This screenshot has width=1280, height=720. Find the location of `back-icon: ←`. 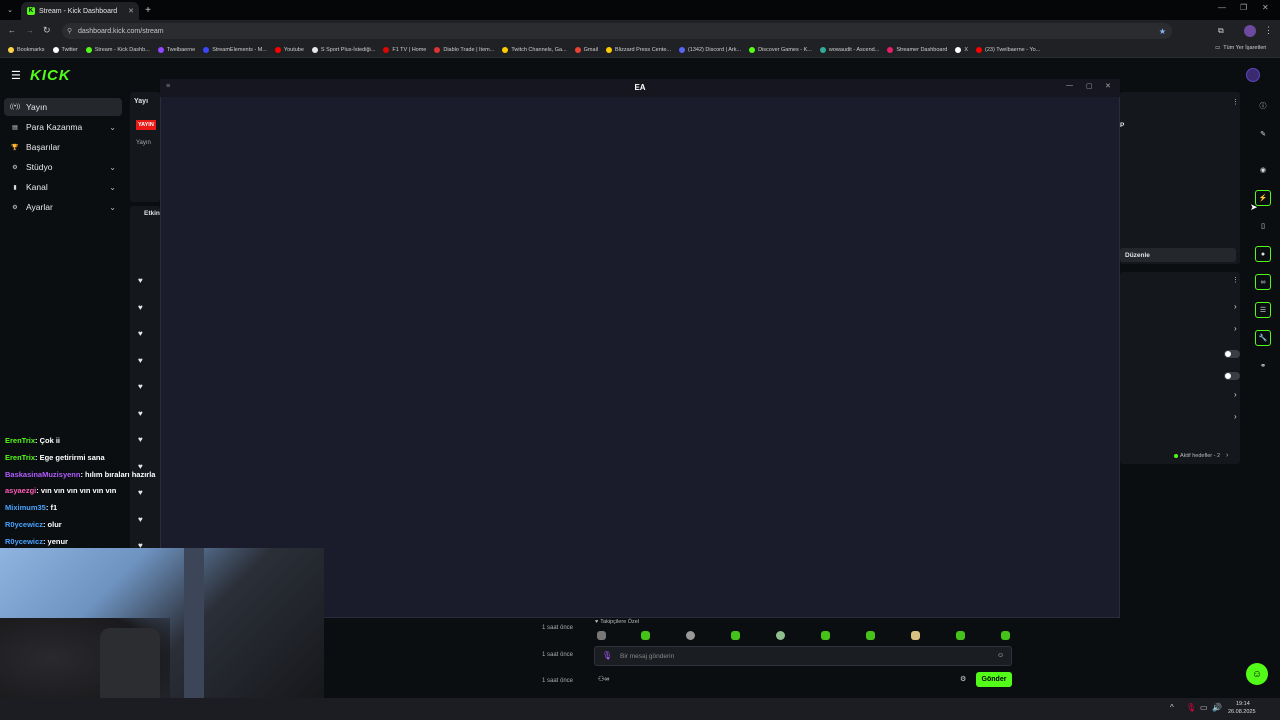

back-icon: ← is located at coordinates (12, 30).